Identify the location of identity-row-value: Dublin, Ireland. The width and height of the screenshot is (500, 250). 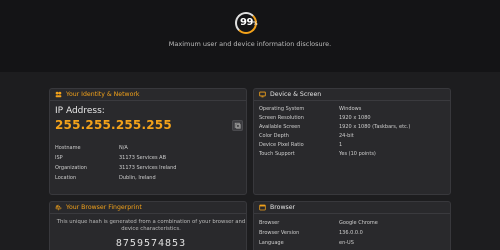
(137, 178).